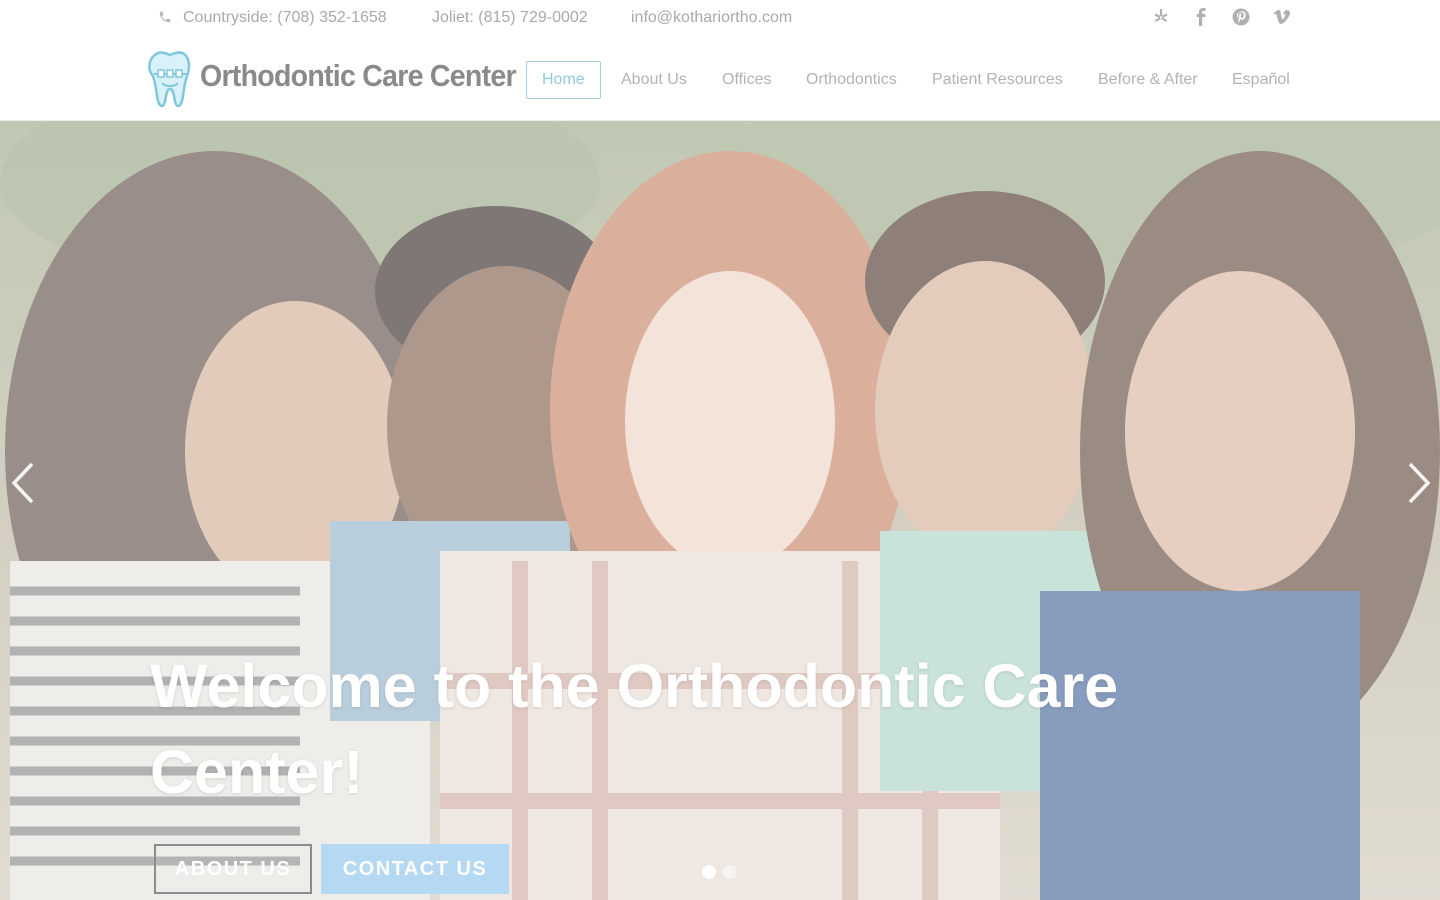 This screenshot has width=1440, height=900. What do you see at coordinates (510, 18) in the screenshot?
I see `joliet-phone-link: Joliet: (815) 729-0002` at bounding box center [510, 18].